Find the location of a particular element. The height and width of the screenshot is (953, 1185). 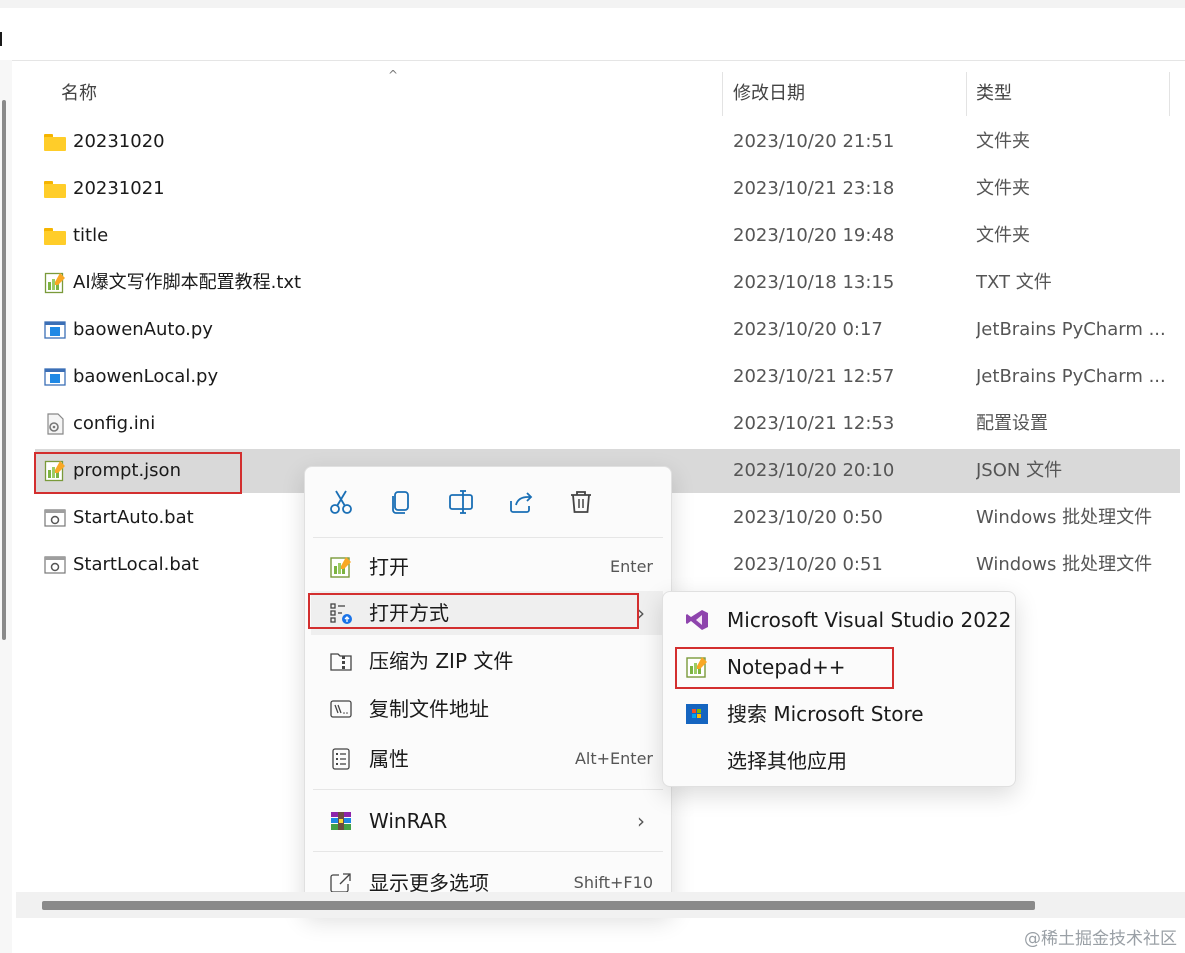

delete-icon is located at coordinates (581, 502).